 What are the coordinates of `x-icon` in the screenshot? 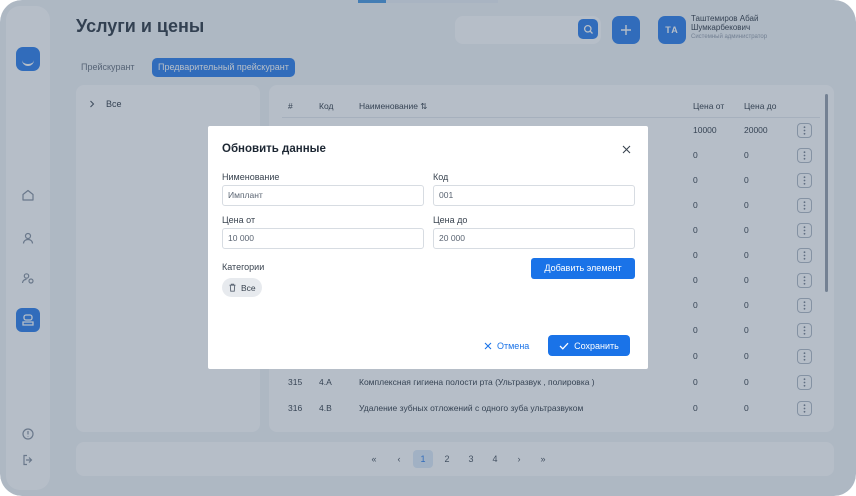 It's located at (488, 345).